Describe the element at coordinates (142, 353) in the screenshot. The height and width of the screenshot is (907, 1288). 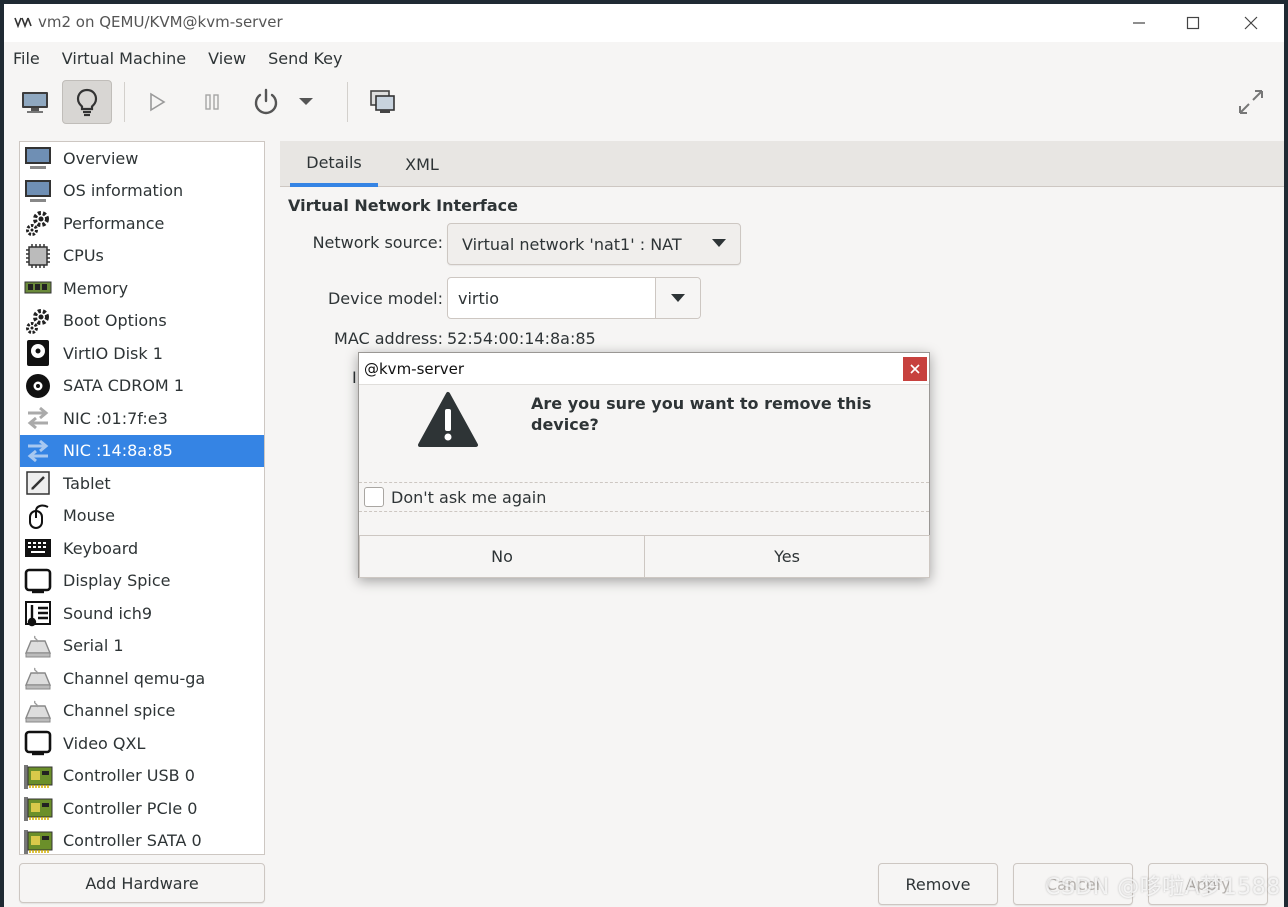
I see `sidebar-item-virtio-disk-1: VirtIO Disk 1` at that location.